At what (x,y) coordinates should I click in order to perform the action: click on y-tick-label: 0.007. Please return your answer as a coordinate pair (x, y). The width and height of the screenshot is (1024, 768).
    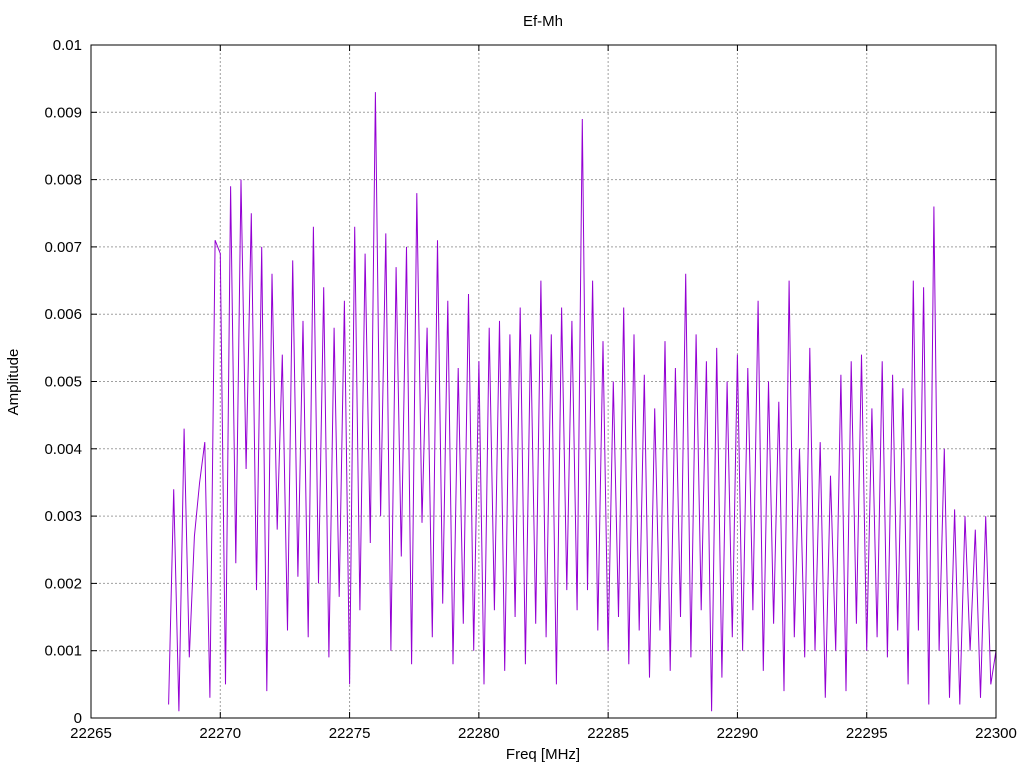
    Looking at the image, I should click on (63, 247).